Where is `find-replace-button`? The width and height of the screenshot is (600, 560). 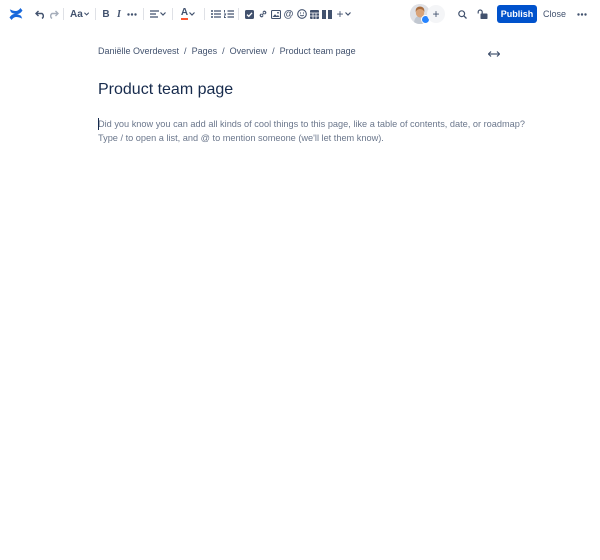
find-replace-button is located at coordinates (462, 14).